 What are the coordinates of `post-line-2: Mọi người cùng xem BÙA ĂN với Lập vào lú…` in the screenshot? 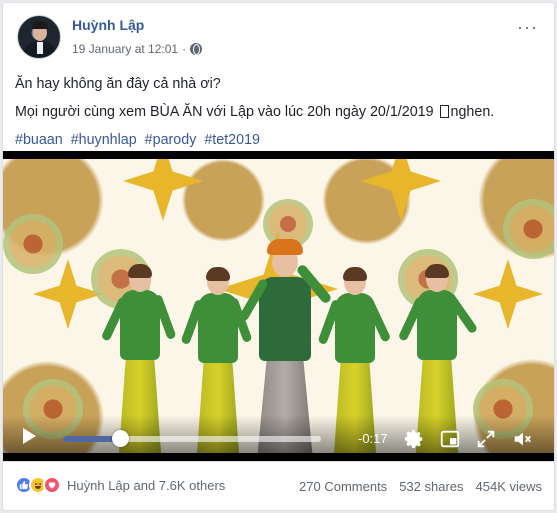 It's located at (255, 112).